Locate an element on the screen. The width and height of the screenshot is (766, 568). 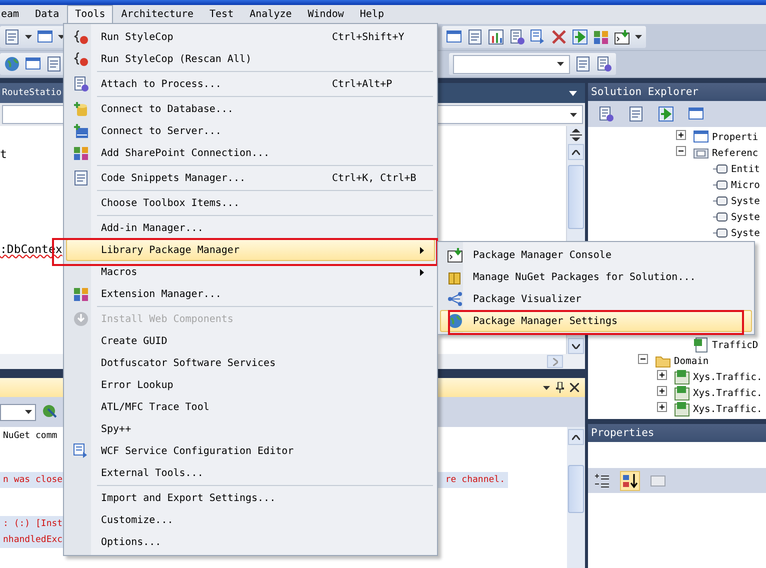
menu-item: Error Lookup is located at coordinates (250, 385).